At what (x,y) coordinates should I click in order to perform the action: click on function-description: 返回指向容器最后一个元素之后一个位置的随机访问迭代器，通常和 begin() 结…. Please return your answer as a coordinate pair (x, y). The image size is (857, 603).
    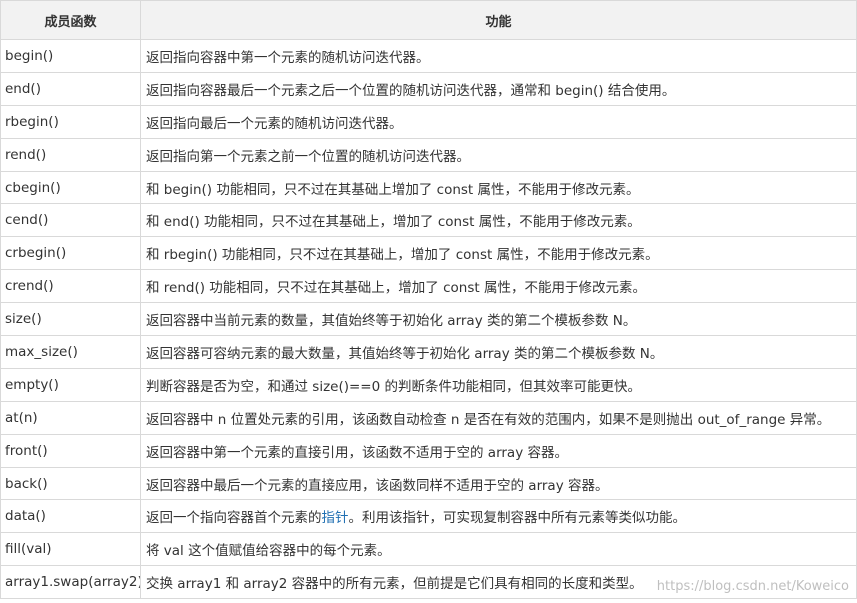
    Looking at the image, I should click on (498, 88).